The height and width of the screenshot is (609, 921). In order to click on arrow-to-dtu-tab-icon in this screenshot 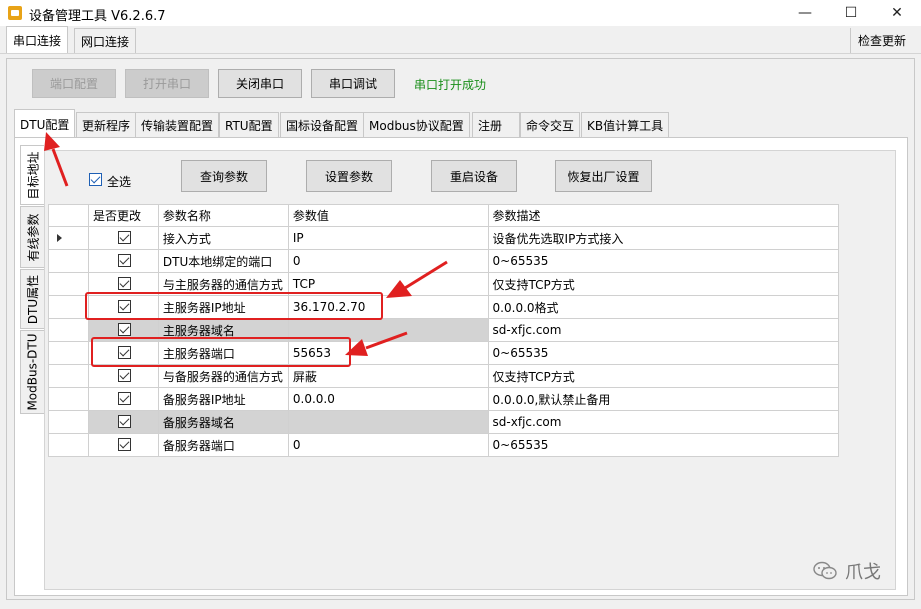, I will do `click(56, 159)`.